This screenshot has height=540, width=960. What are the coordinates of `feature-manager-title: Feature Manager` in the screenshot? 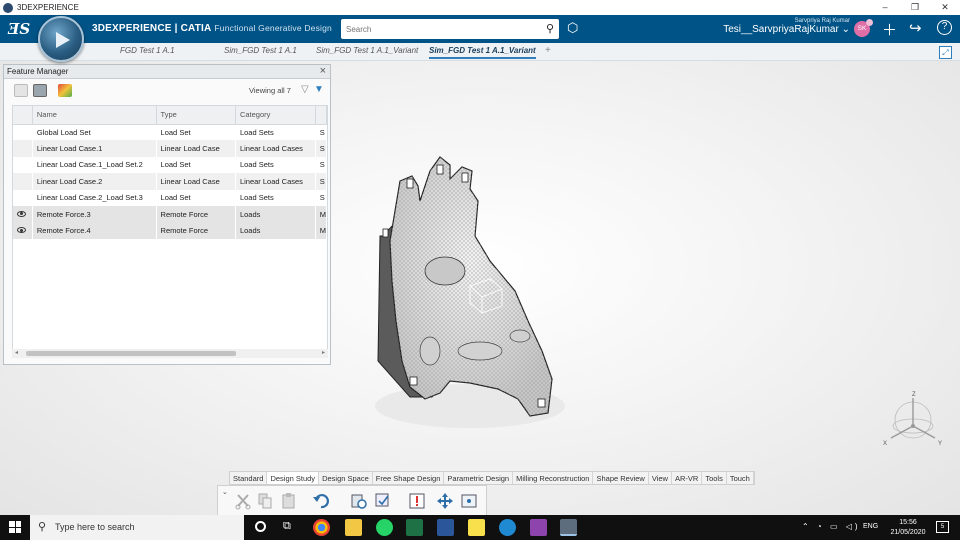 It's located at (38, 71).